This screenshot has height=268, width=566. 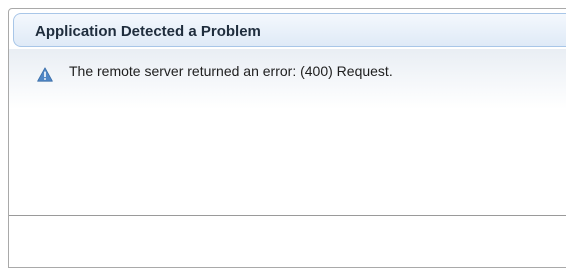 What do you see at coordinates (289, 30) in the screenshot?
I see `dialog-title-bar: Application Detected a Problem` at bounding box center [289, 30].